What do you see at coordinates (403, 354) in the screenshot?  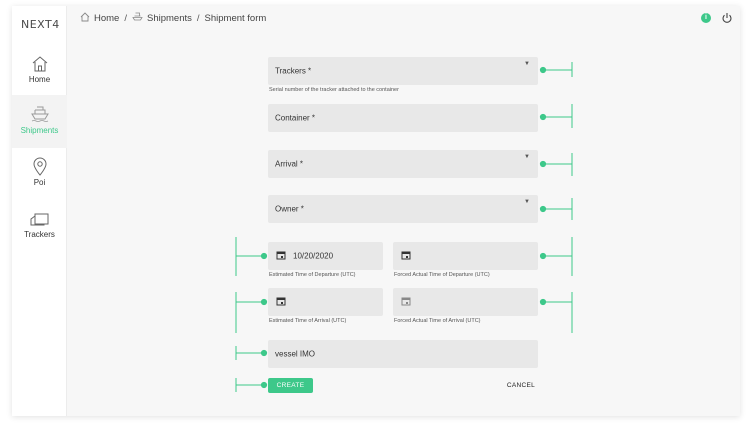 I see `vessel-imo-field: vessel IMO` at bounding box center [403, 354].